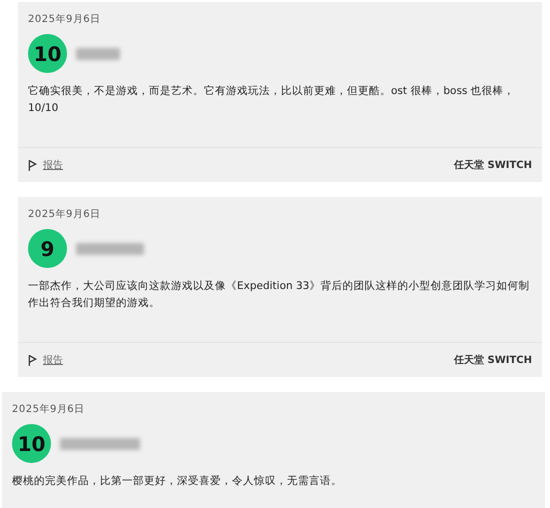 This screenshot has height=508, width=550. What do you see at coordinates (272, 100) in the screenshot?
I see `review-text: 它确实很美，不是游戏，而是艺术。它有游戏玩法，比以前更难，但更酷。ost 很棒，boss 也很棒，10/10` at bounding box center [272, 100].